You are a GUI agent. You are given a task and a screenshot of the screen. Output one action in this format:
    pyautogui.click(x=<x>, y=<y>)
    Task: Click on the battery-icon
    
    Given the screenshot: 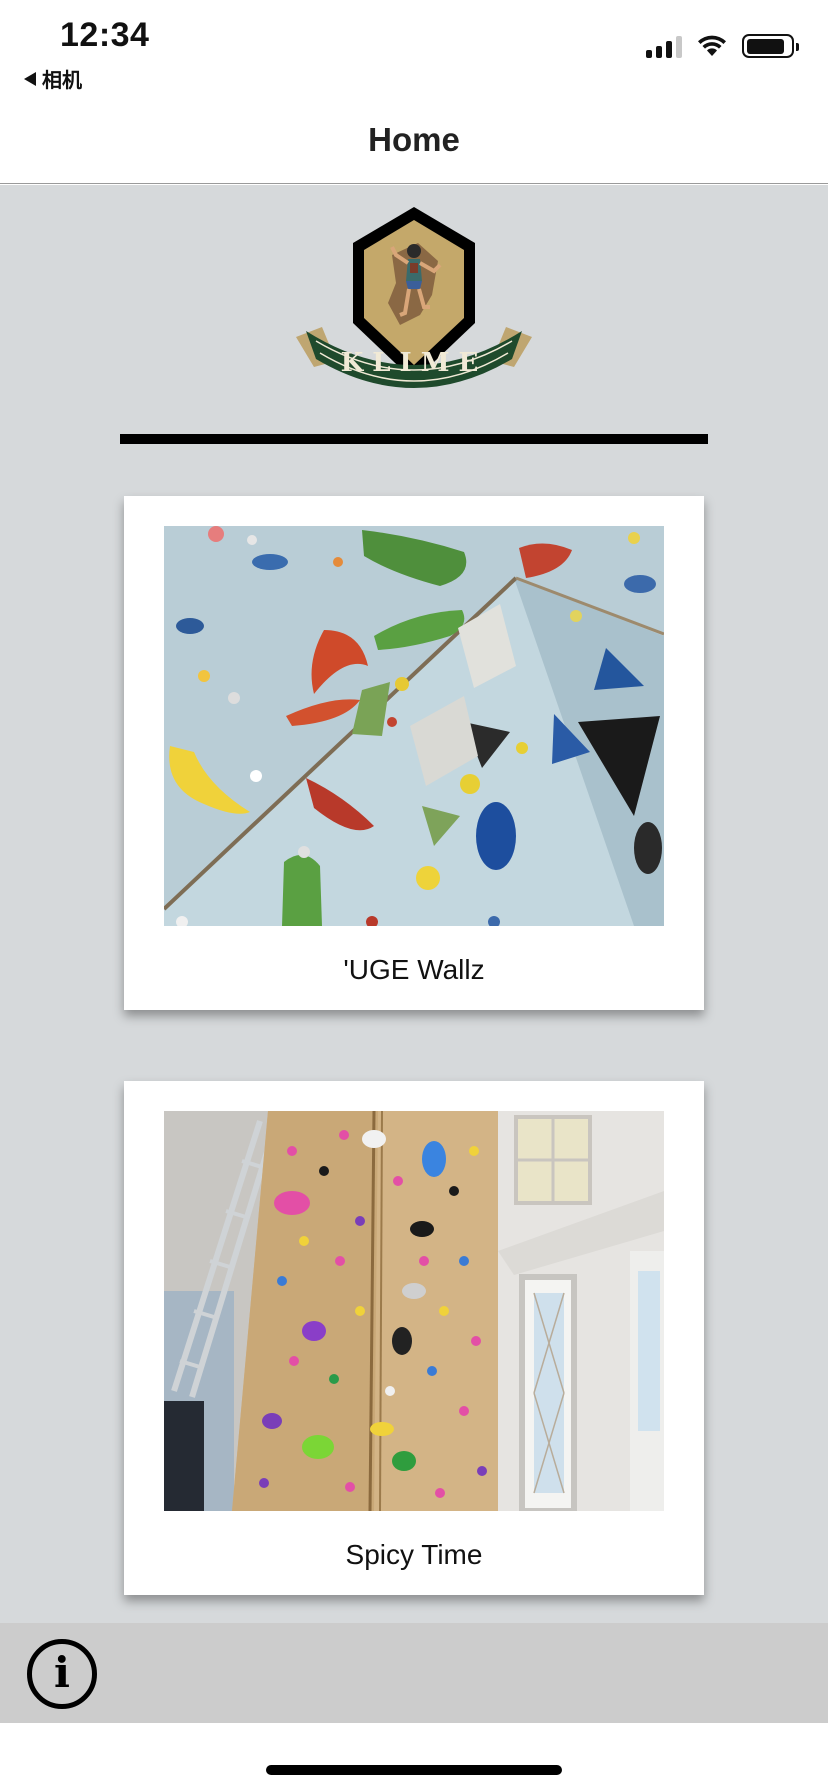 What is the action you would take?
    pyautogui.click(x=770, y=46)
    